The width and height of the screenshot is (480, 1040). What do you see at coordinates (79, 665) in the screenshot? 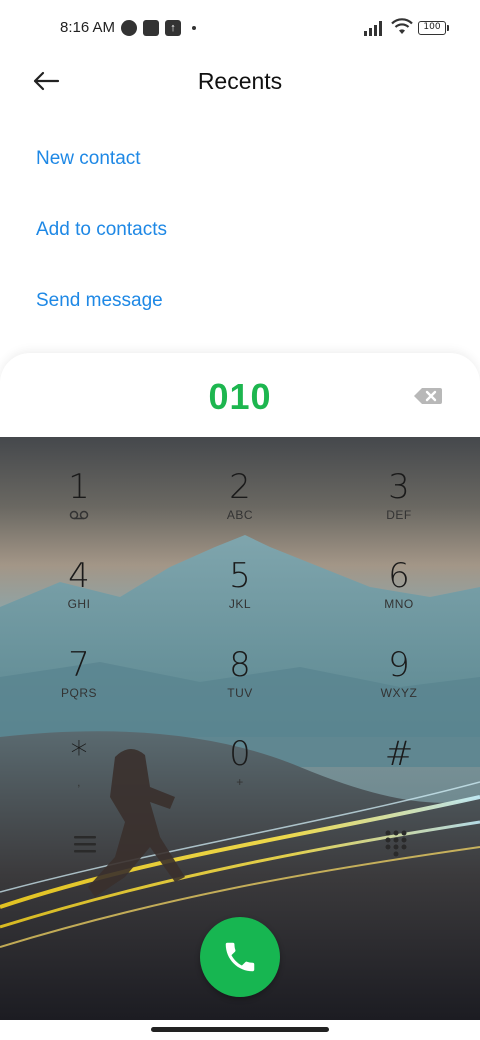
I see `key-digit: 7` at bounding box center [79, 665].